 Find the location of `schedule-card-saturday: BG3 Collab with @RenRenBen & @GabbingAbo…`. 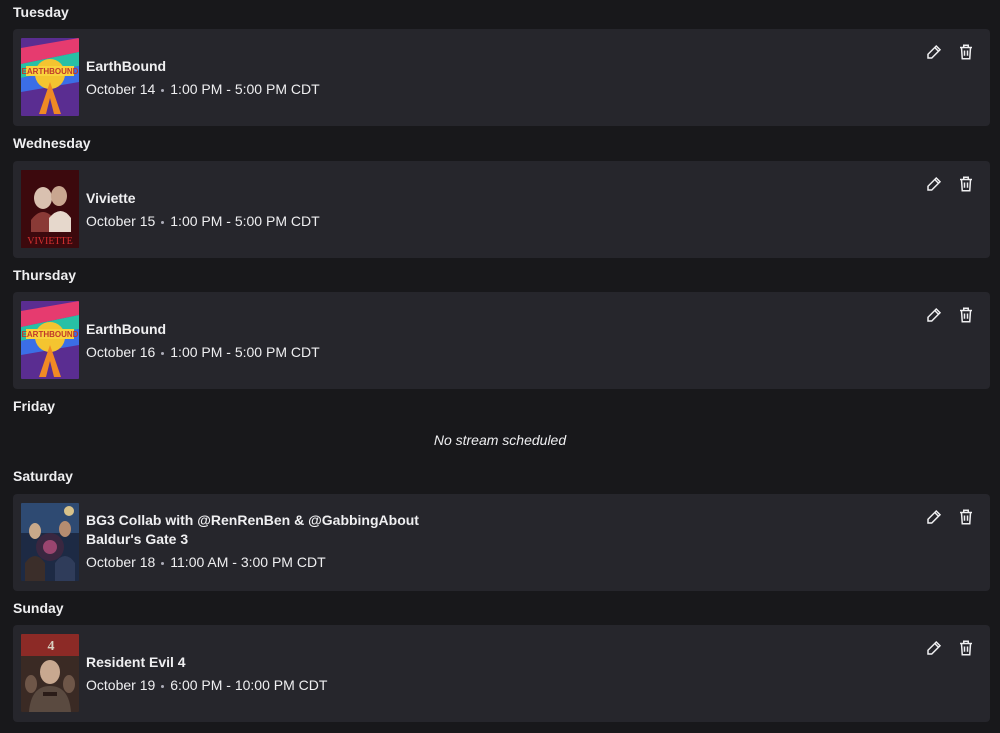

schedule-card-saturday: BG3 Collab with @RenRenBen & @GabbingAbo… is located at coordinates (501, 542).